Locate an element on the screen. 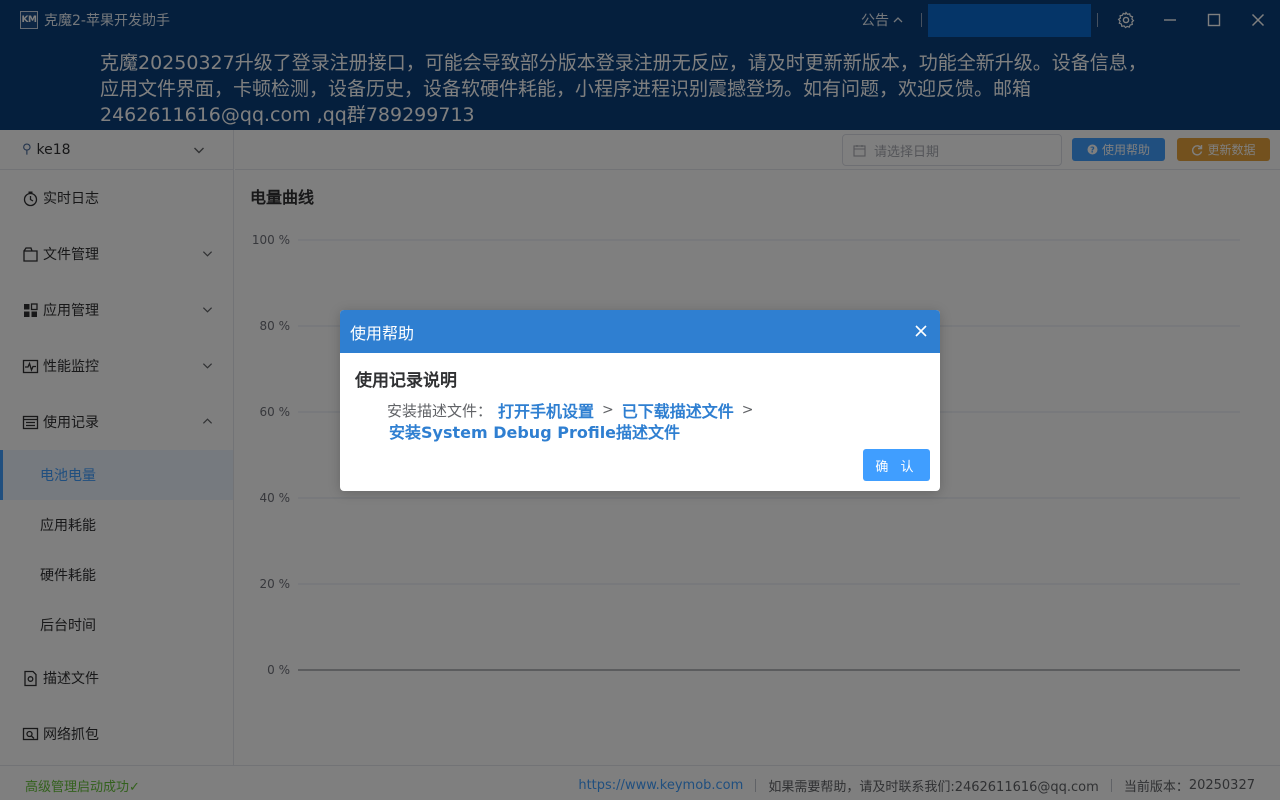  dialog-subtitle: 使用记录说明 is located at coordinates (406, 381).